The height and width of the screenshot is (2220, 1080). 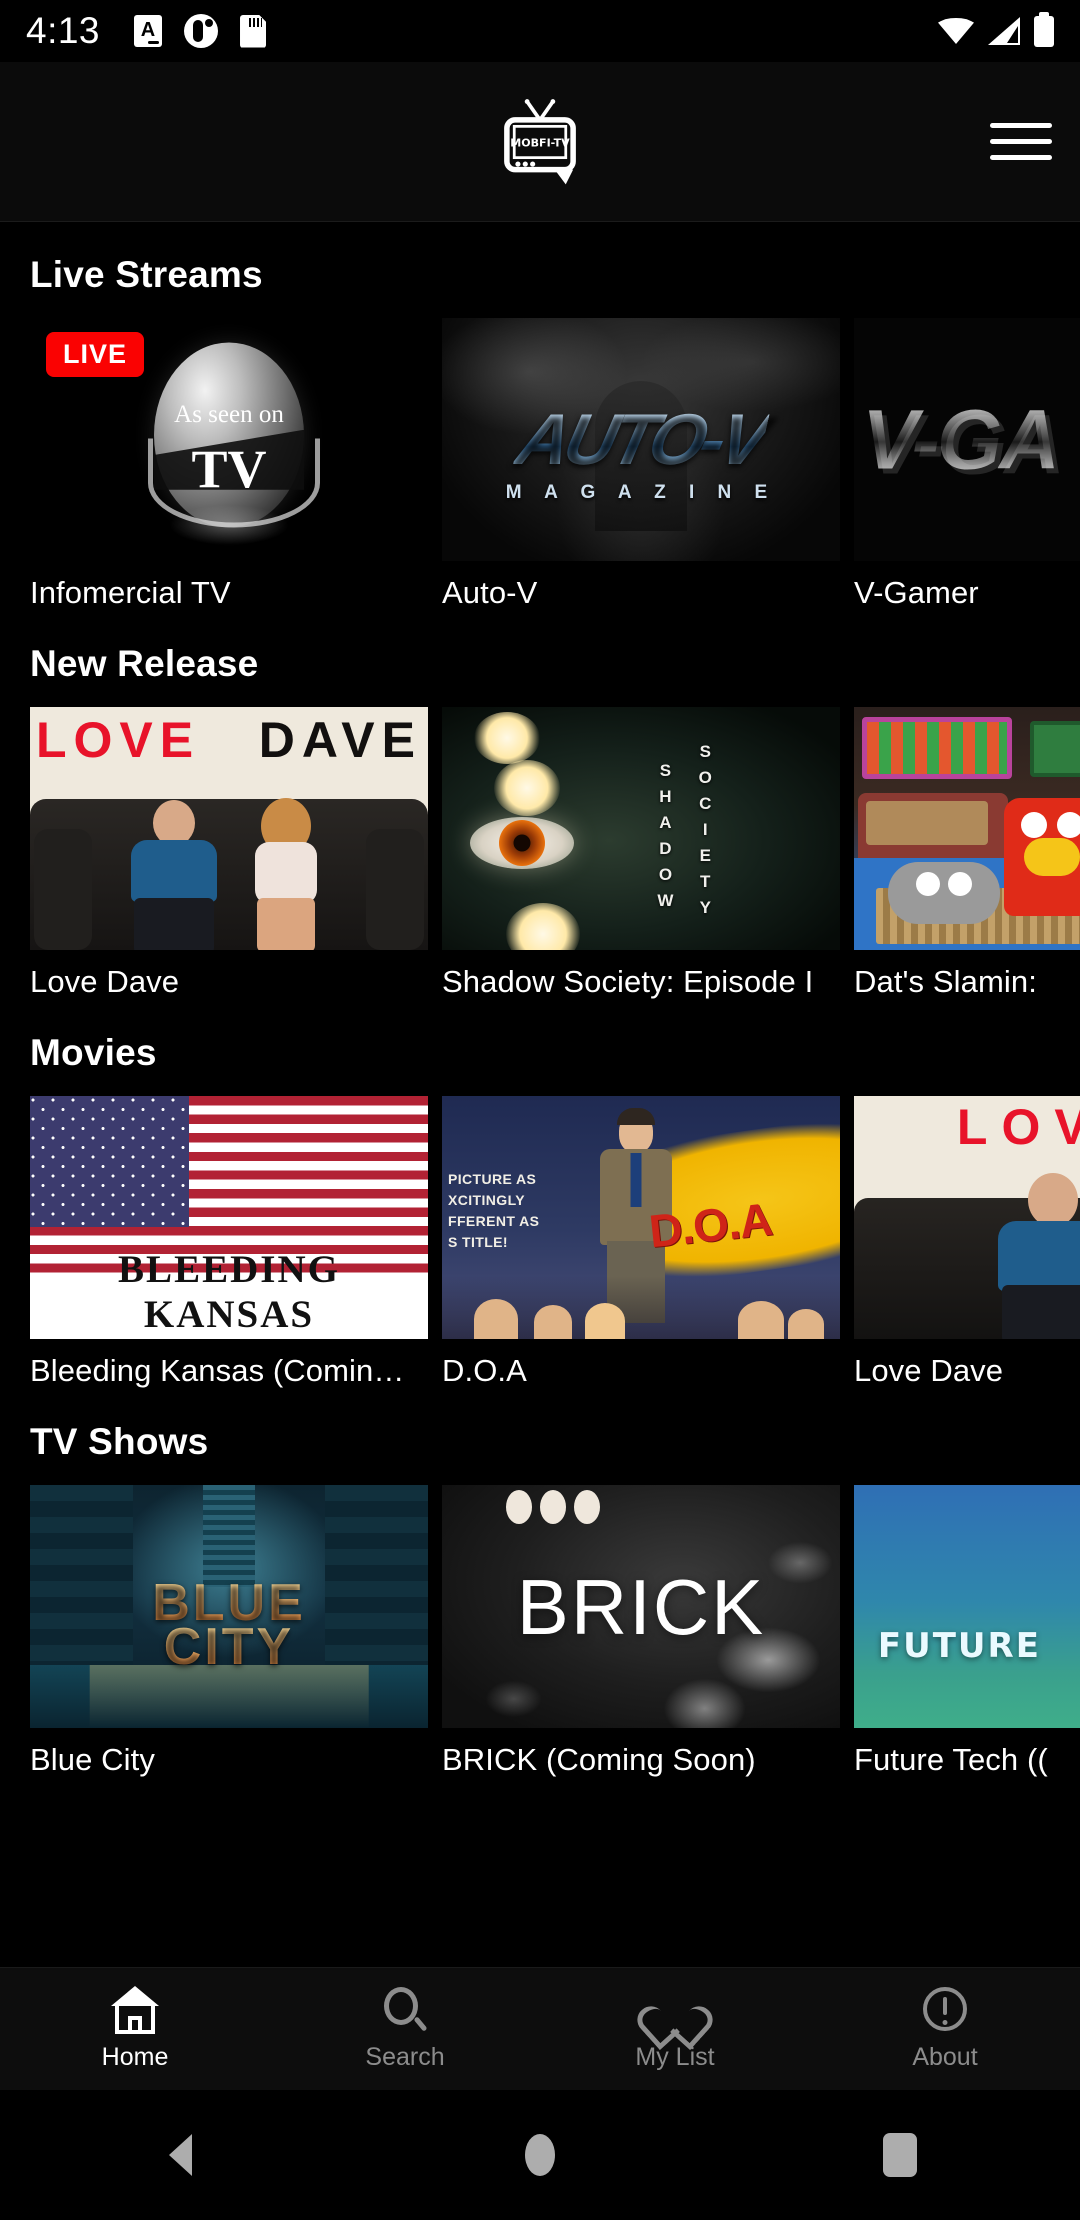 I want to click on section-title: Live Streams, so click(x=146, y=274).